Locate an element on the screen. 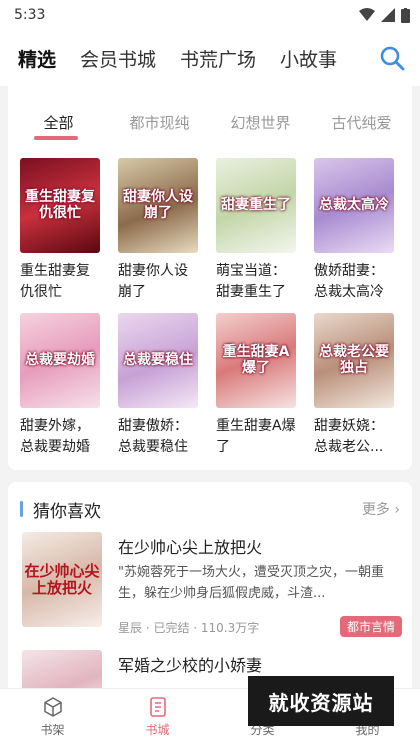 This screenshot has height=745, width=420. book-card: 重生甜妻复仇很忙 重生甜妻复仇很忙 is located at coordinates (61, 230).